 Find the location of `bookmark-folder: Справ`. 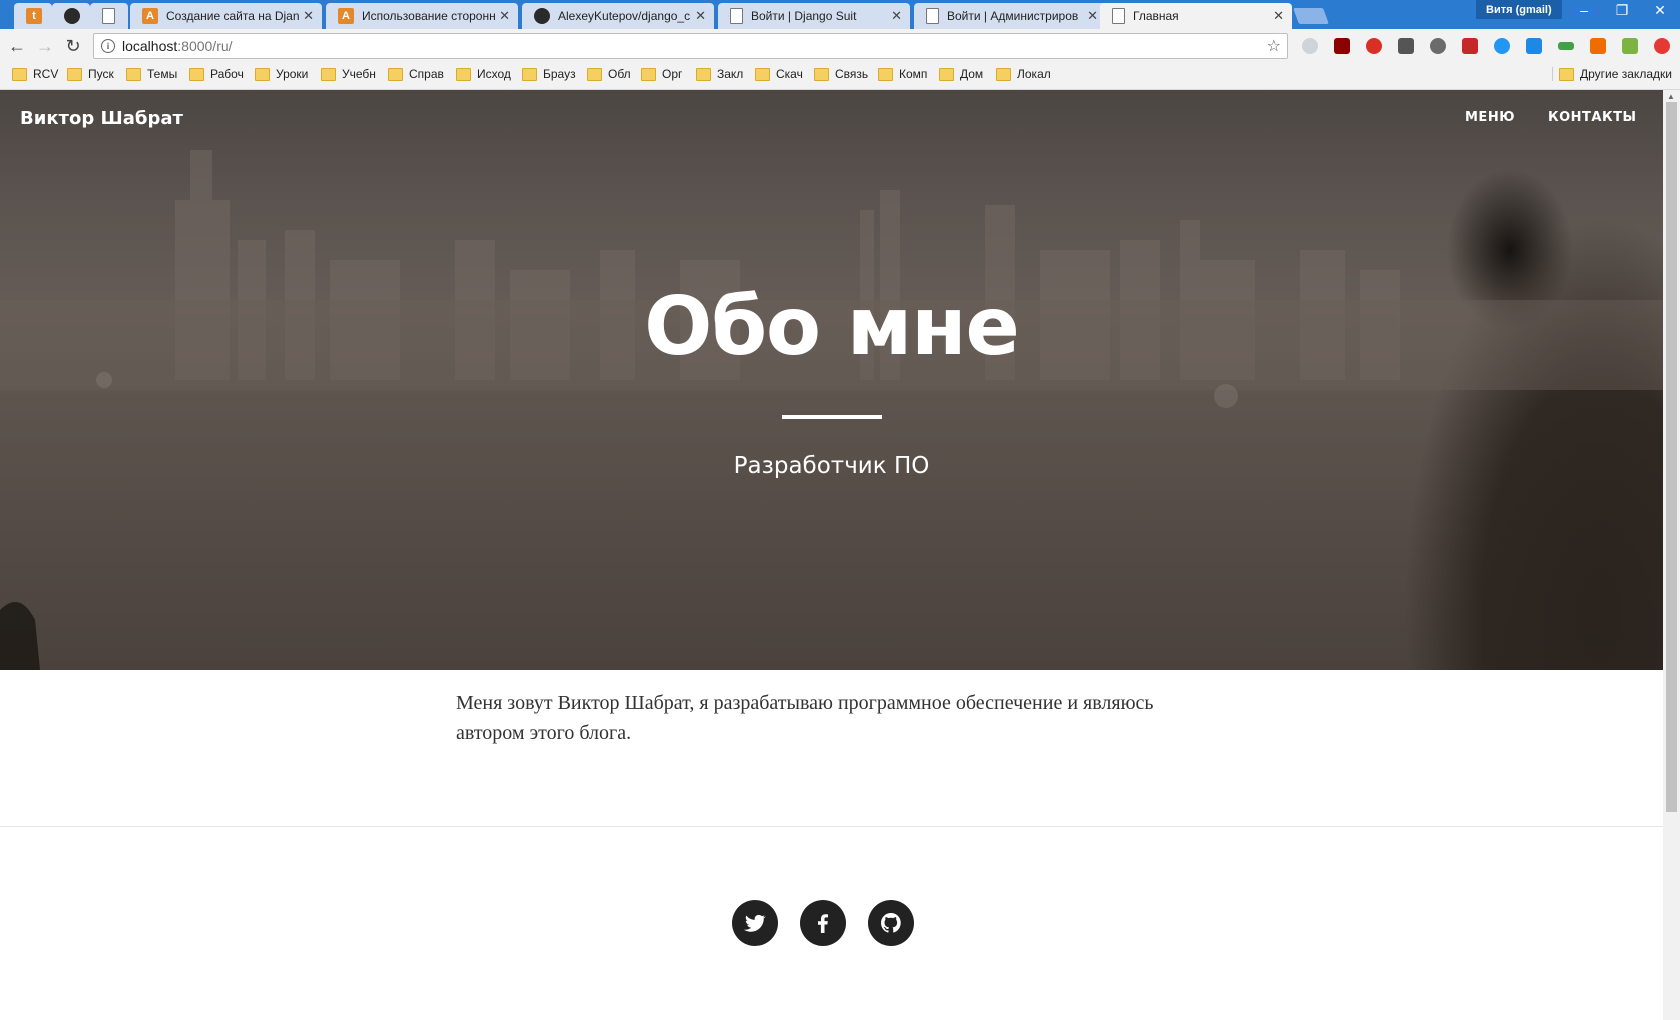

bookmark-folder: Справ is located at coordinates (416, 74).